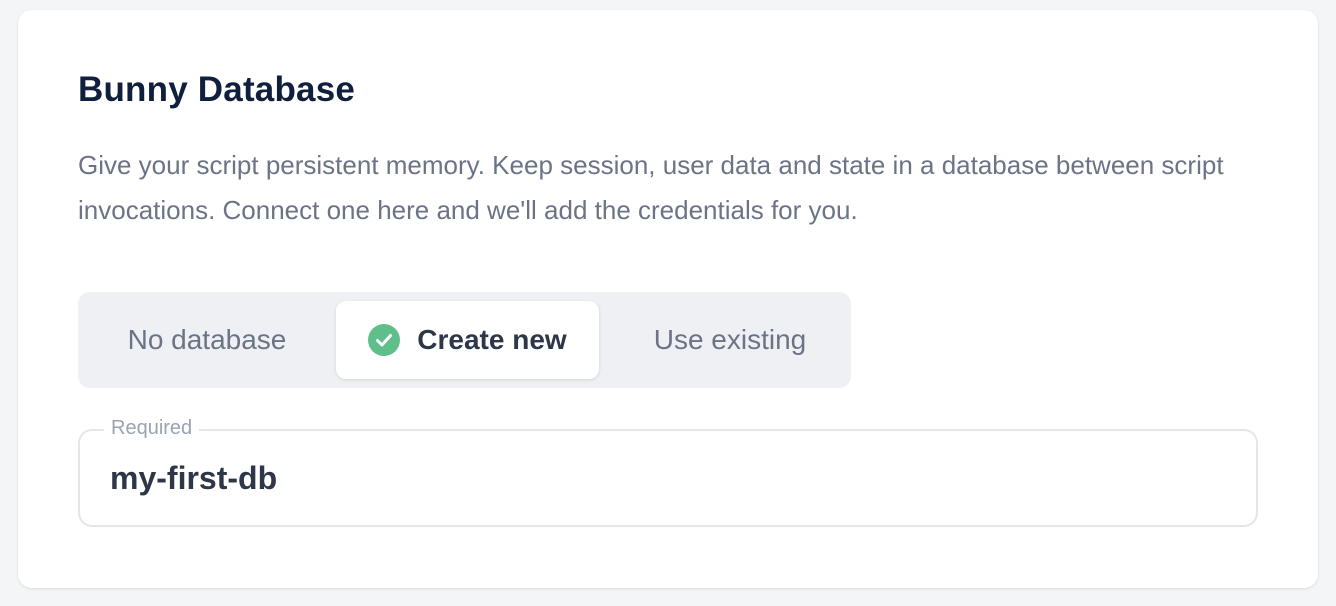 The image size is (1336, 606). I want to click on check-circle-icon, so click(384, 340).